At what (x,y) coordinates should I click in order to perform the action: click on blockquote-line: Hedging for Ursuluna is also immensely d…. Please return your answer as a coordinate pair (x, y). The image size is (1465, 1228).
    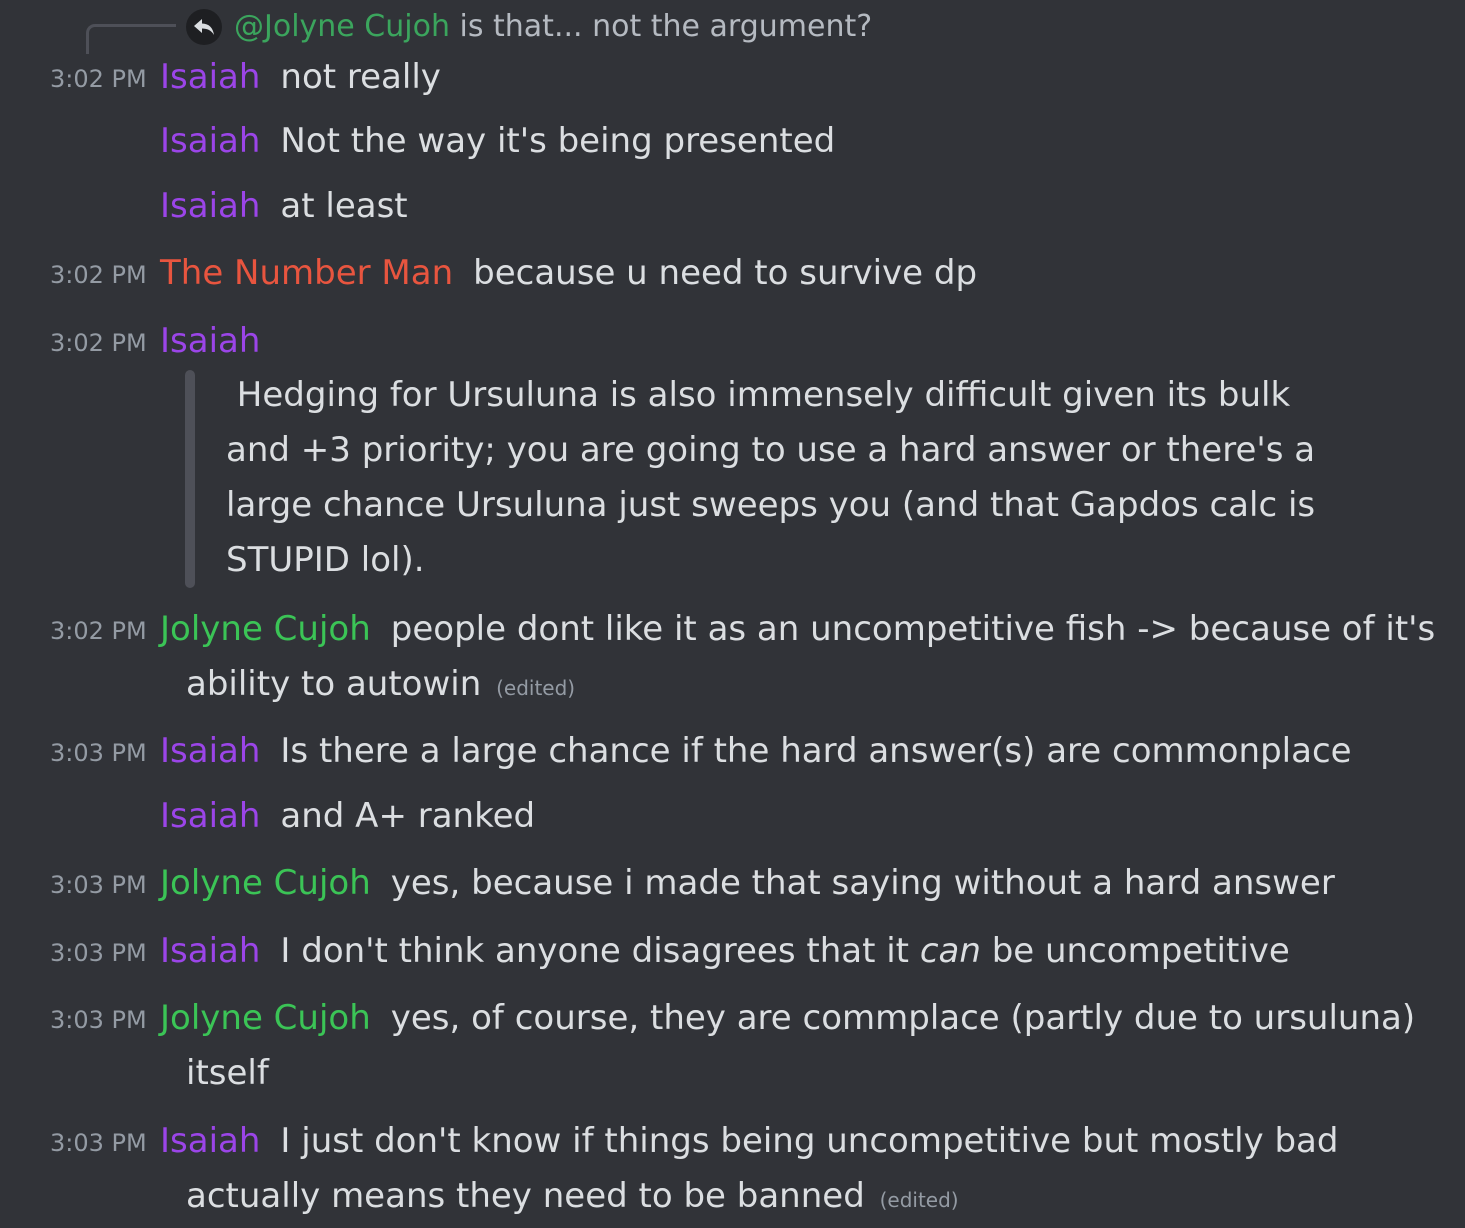
    Looking at the image, I should click on (758, 395).